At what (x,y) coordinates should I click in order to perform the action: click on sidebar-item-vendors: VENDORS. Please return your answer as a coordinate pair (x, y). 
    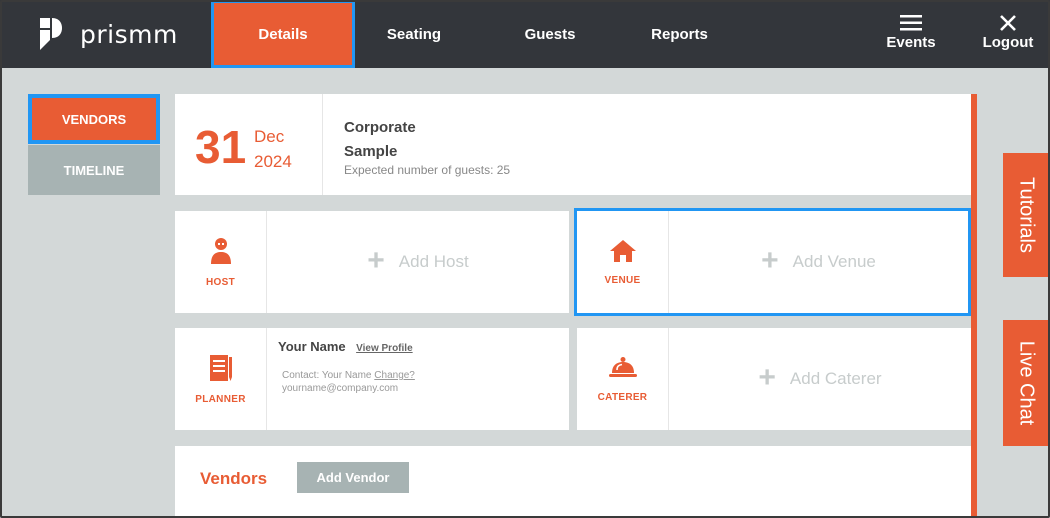
    Looking at the image, I should click on (94, 119).